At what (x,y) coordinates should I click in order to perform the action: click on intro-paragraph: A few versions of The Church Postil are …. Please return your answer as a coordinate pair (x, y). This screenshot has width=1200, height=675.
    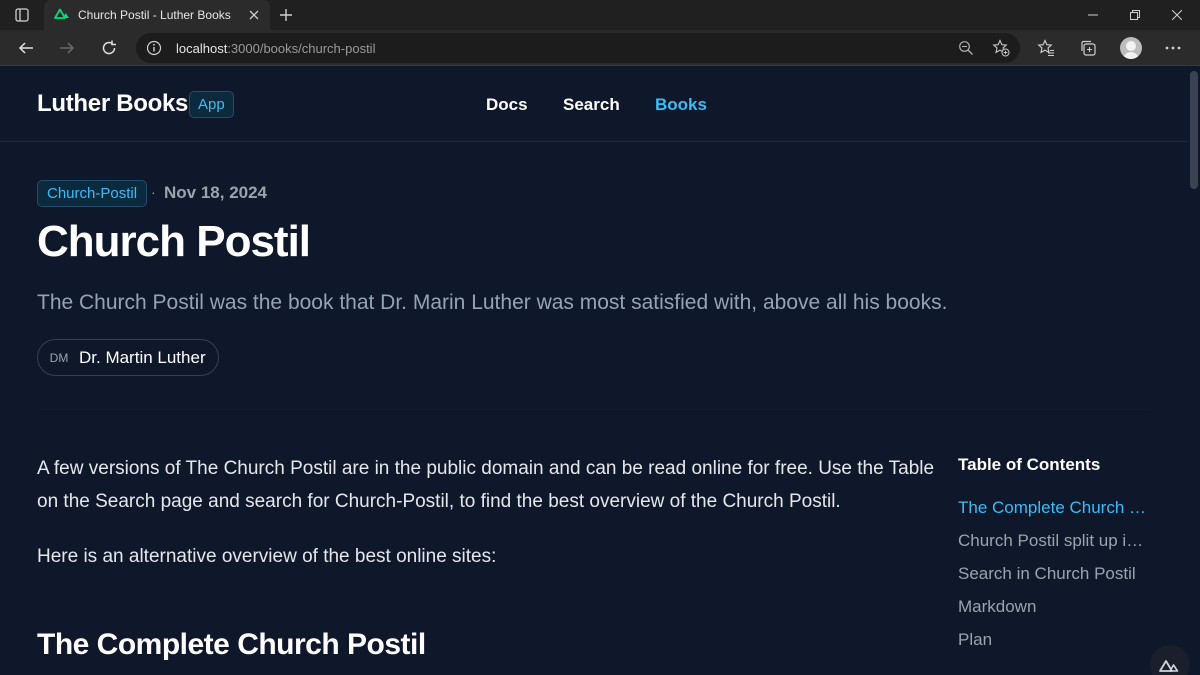
    Looking at the image, I should click on (486, 485).